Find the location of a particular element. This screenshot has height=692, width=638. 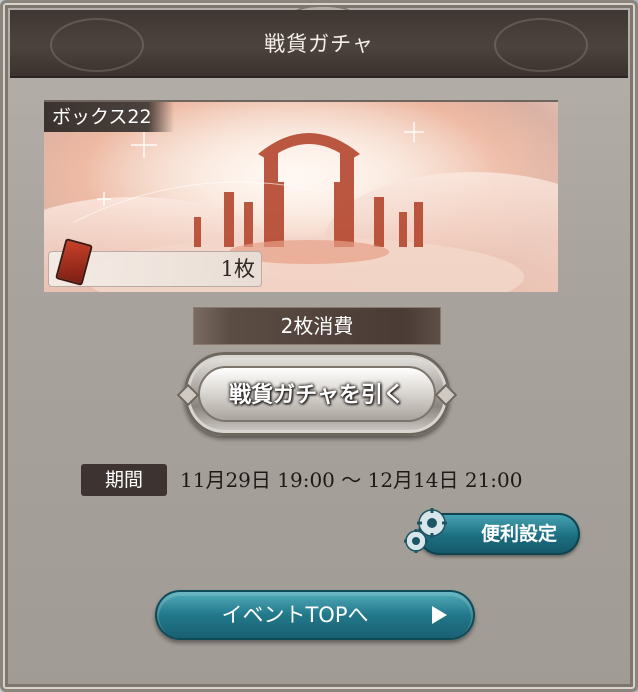

event-top-label: イベントTOPへ is located at coordinates (295, 615).